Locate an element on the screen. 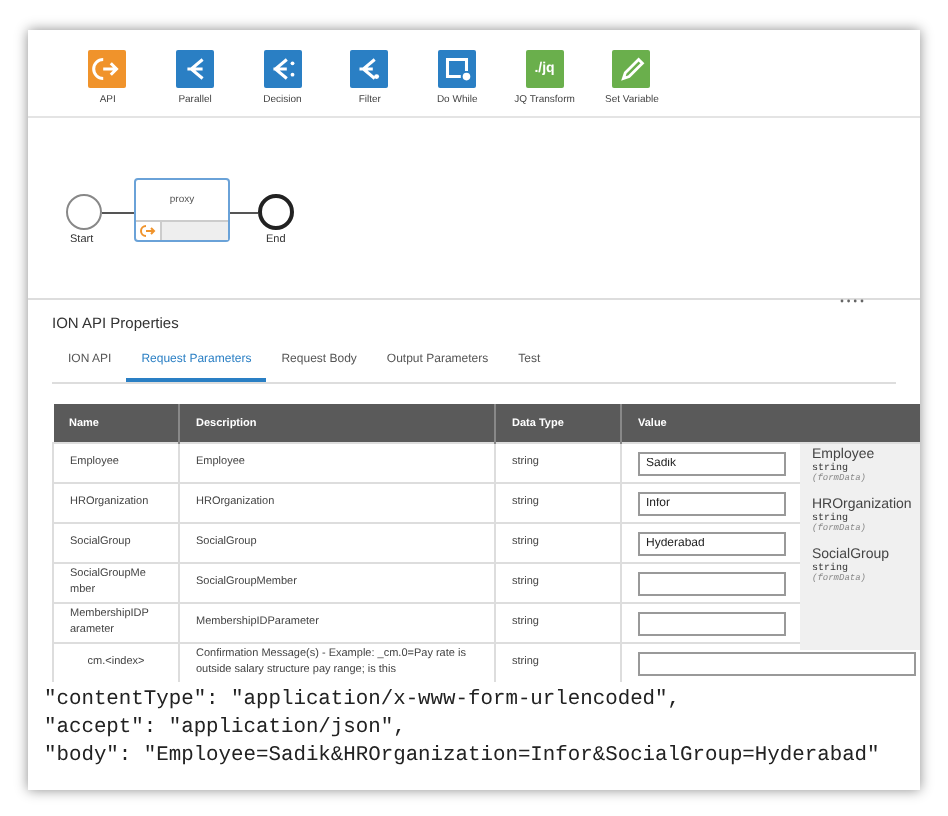  decision-tool-icon is located at coordinates (282, 69).